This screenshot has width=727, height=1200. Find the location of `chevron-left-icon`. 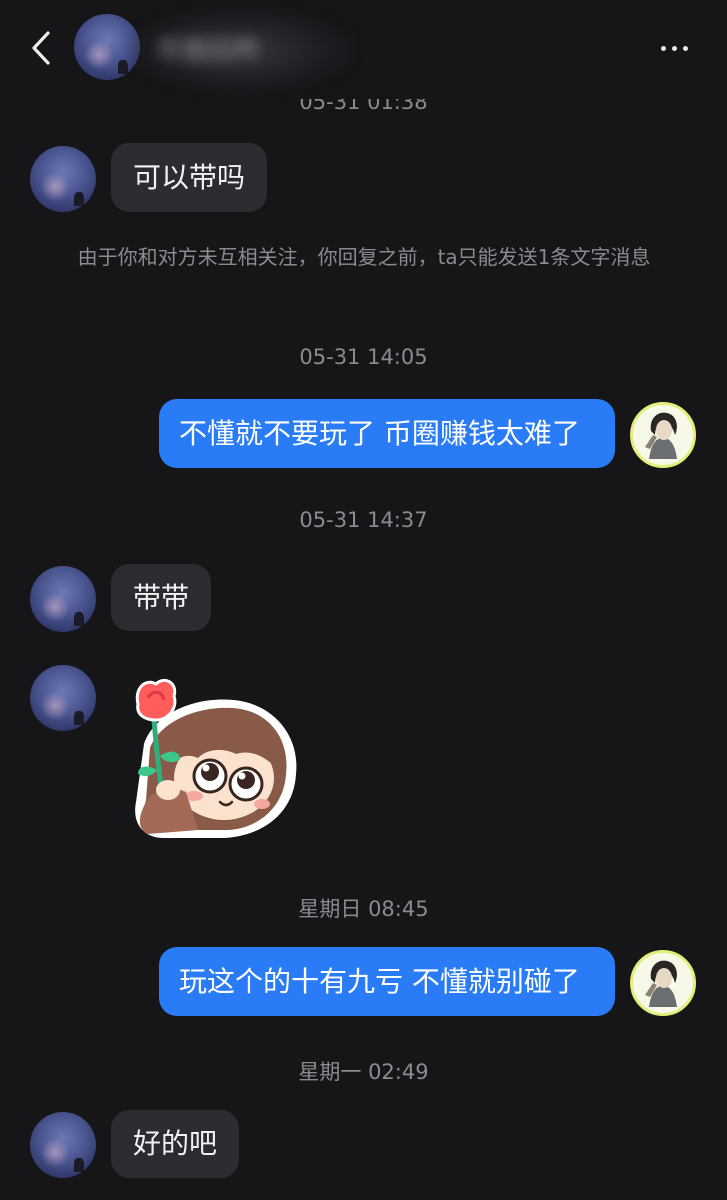

chevron-left-icon is located at coordinates (41, 48).